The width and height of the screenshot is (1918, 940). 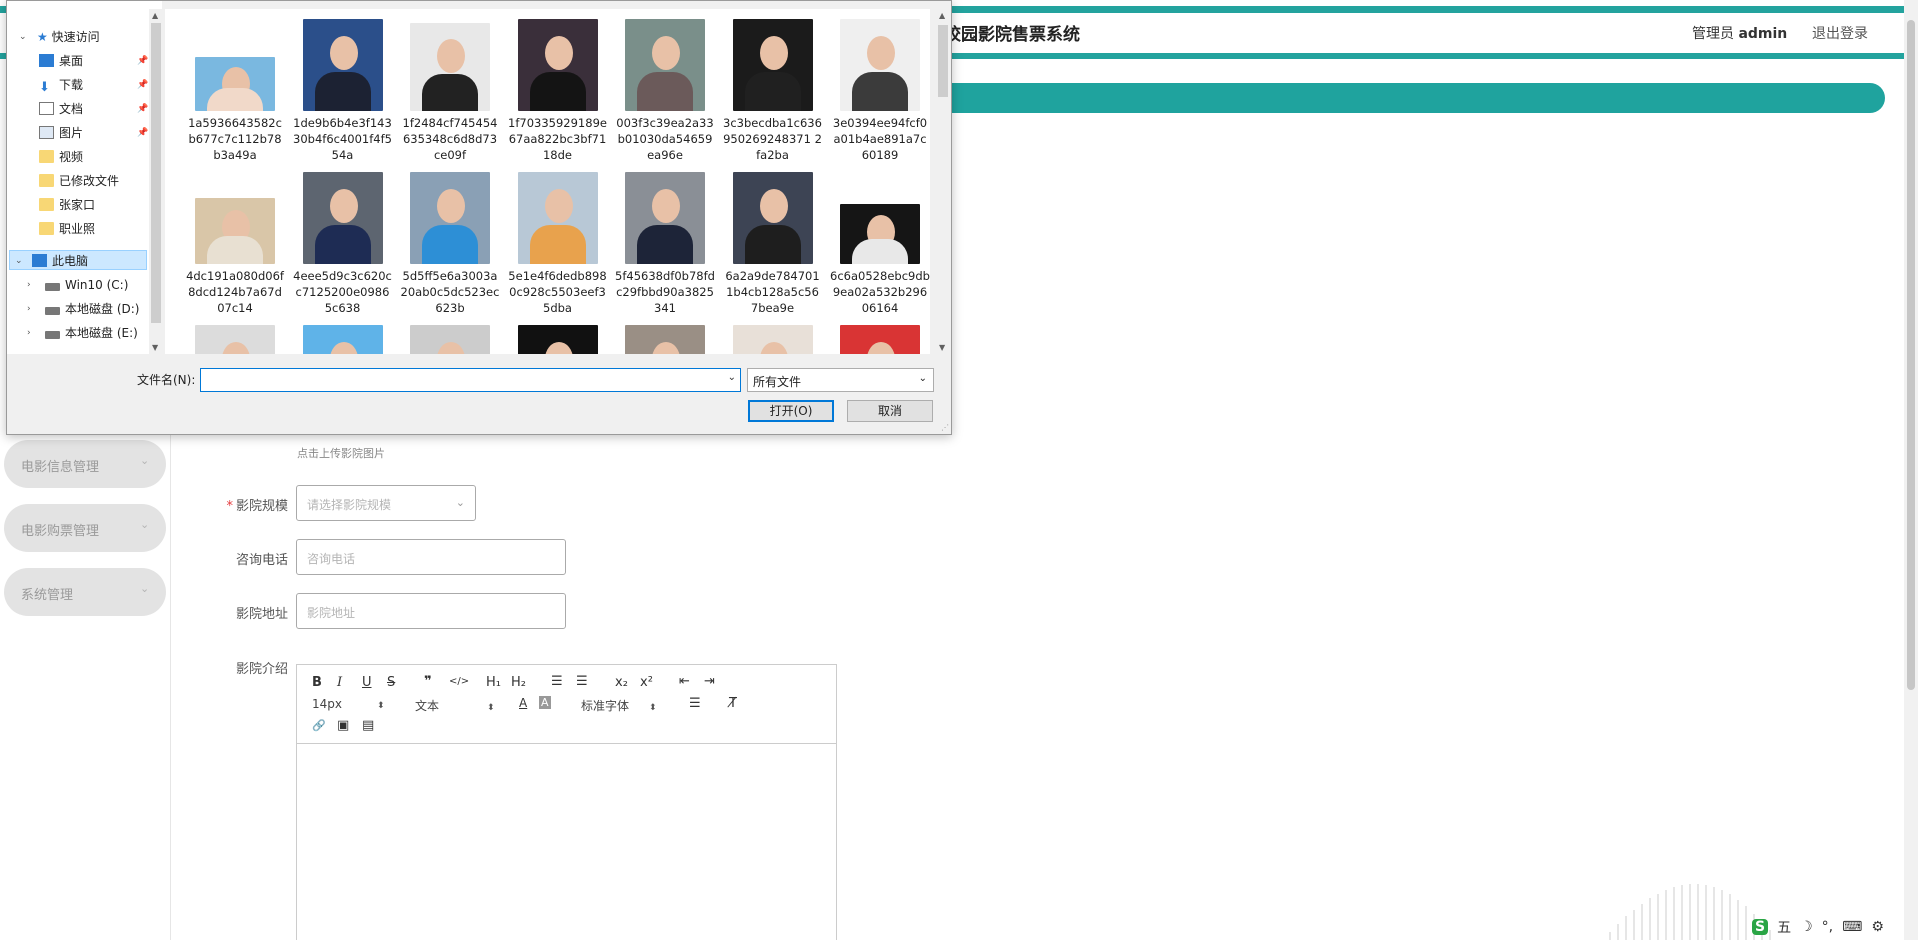 What do you see at coordinates (343, 95) in the screenshot?
I see `file-item: 1de9b6b4e3f14330b4f6c4001f4f554a` at bounding box center [343, 95].